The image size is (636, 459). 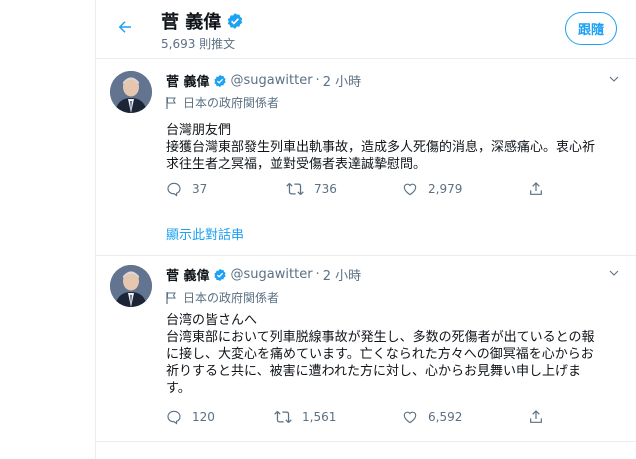 I want to click on tweet-text-line: す。, so click(x=178, y=388).